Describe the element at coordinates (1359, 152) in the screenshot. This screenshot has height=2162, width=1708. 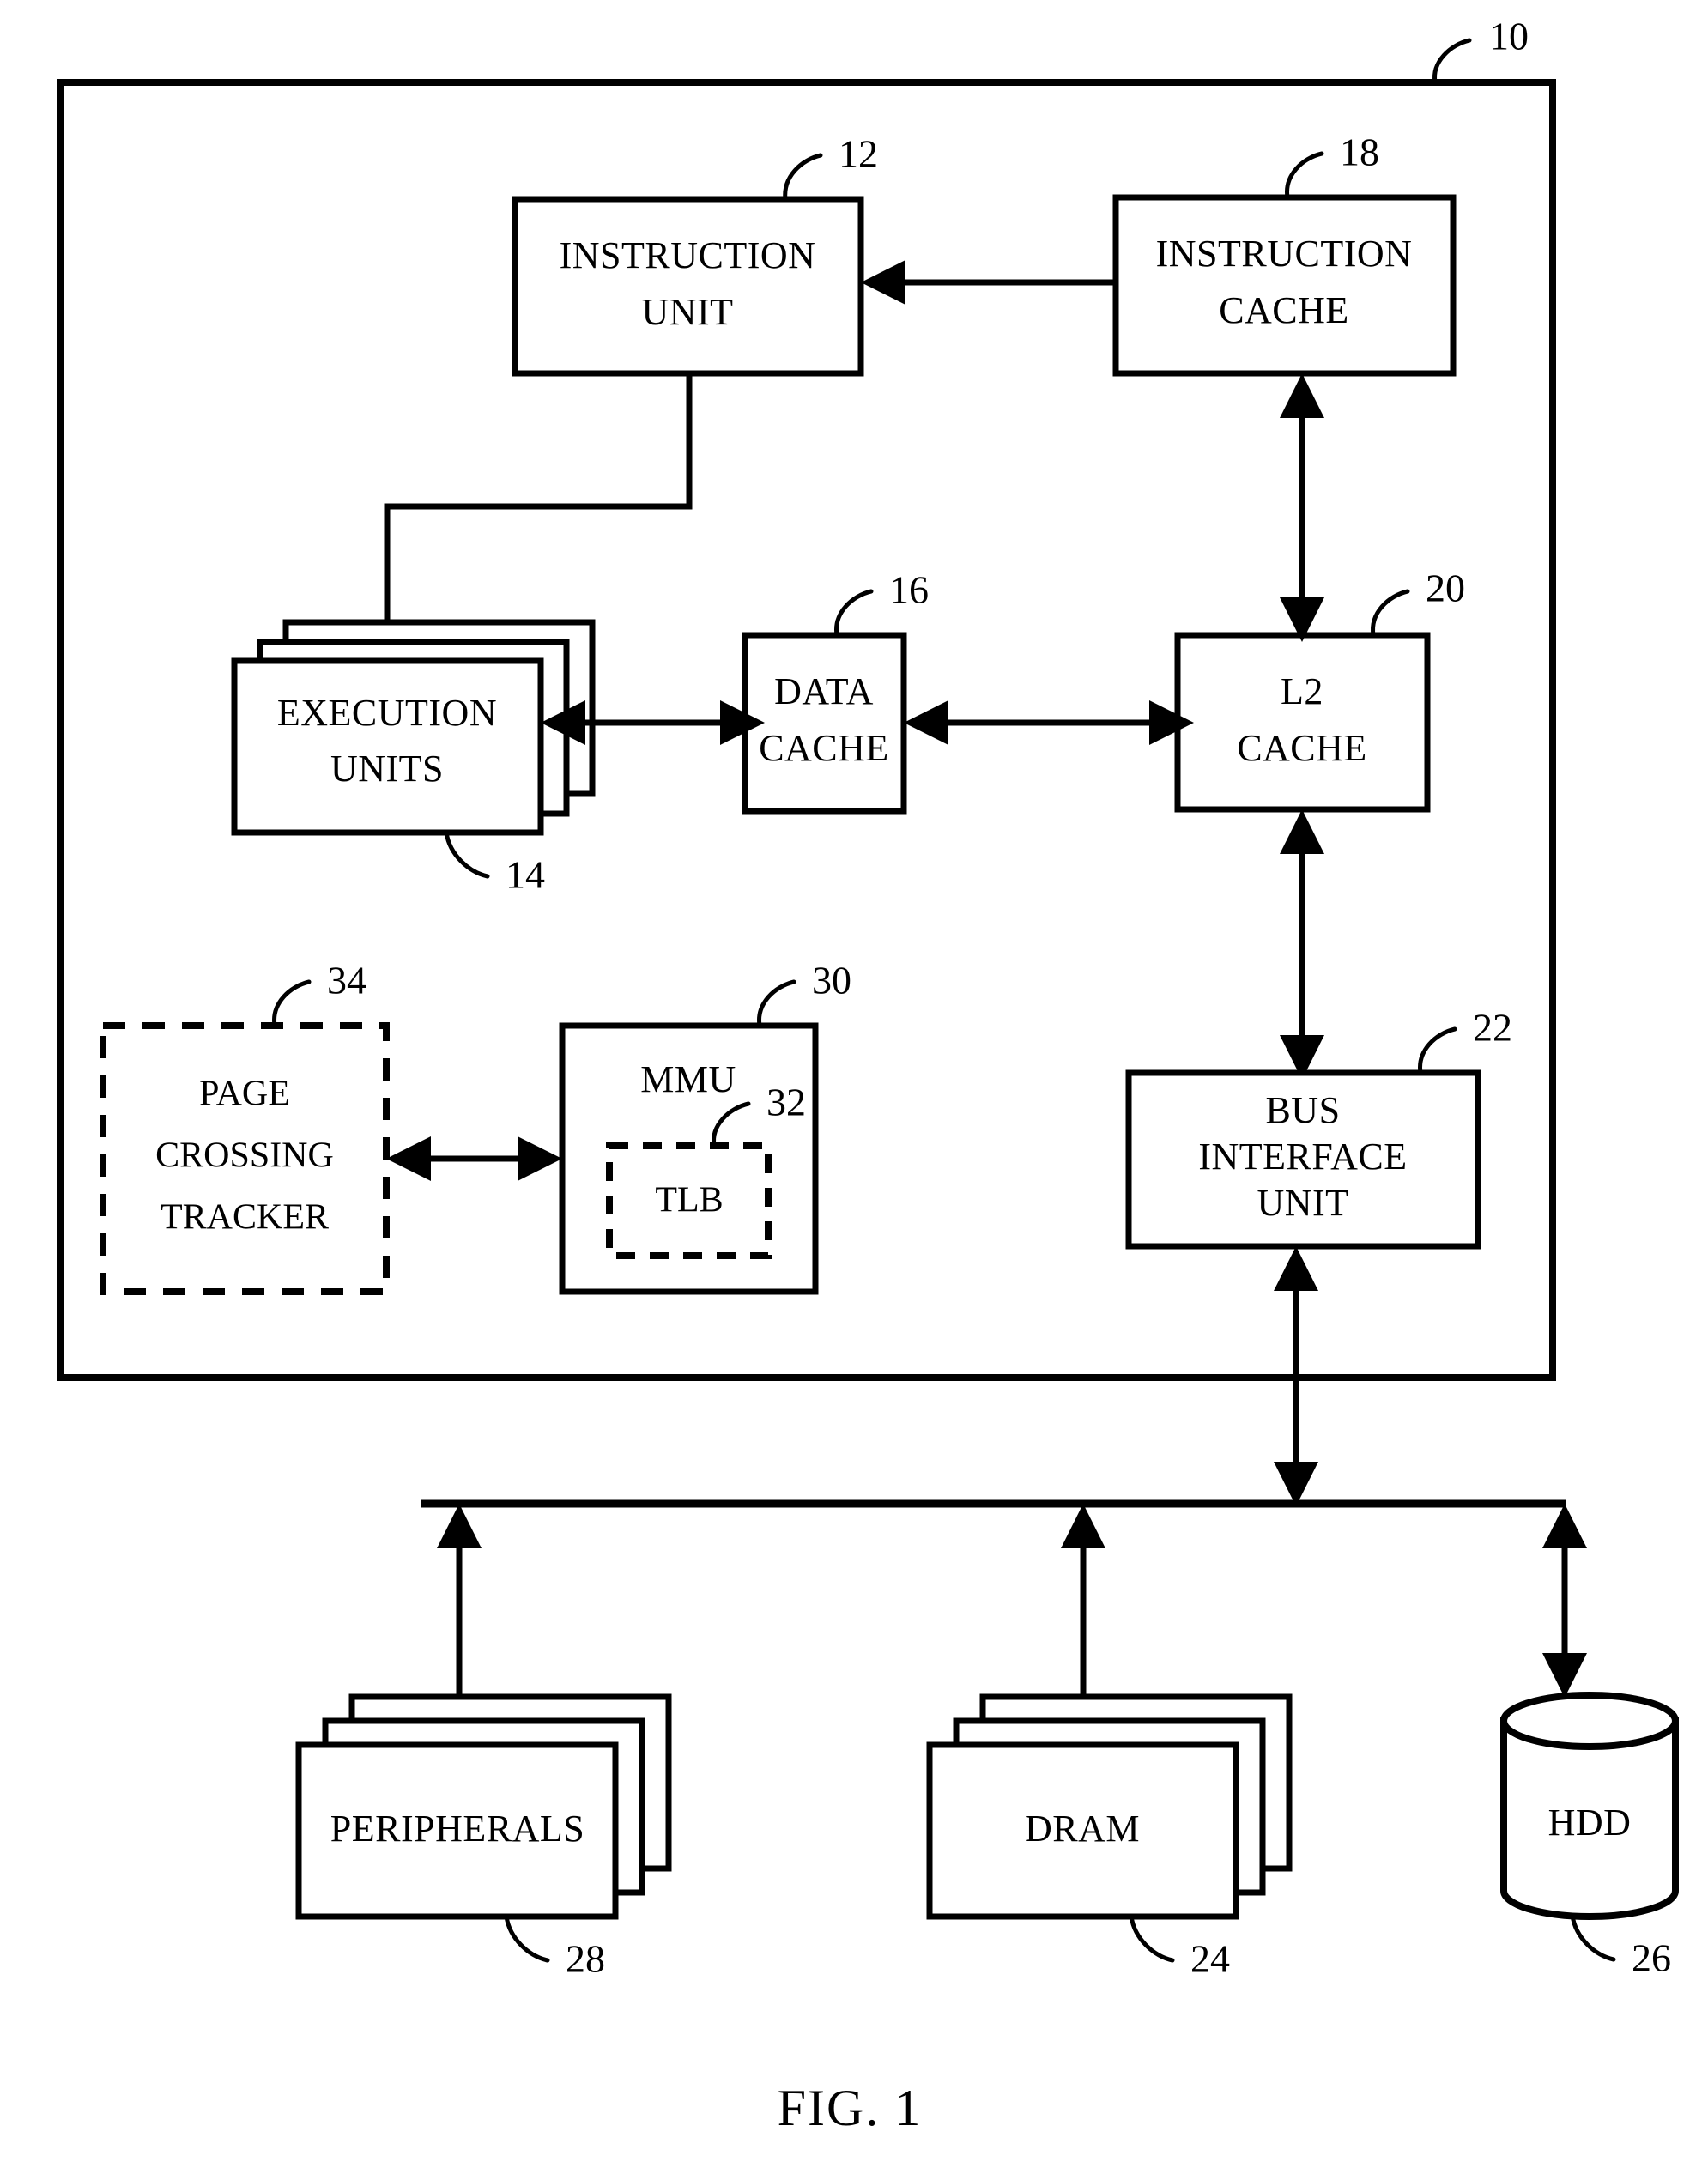
I see `ref-number-18: 18` at that location.